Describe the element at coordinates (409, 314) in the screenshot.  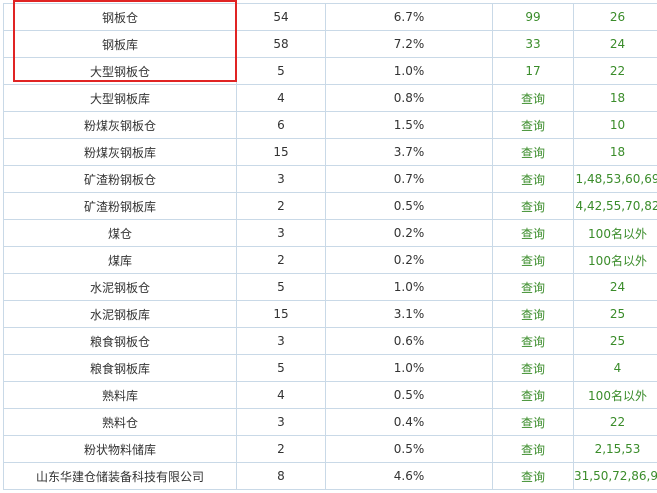
I see `percent-cell: 3.1%` at that location.